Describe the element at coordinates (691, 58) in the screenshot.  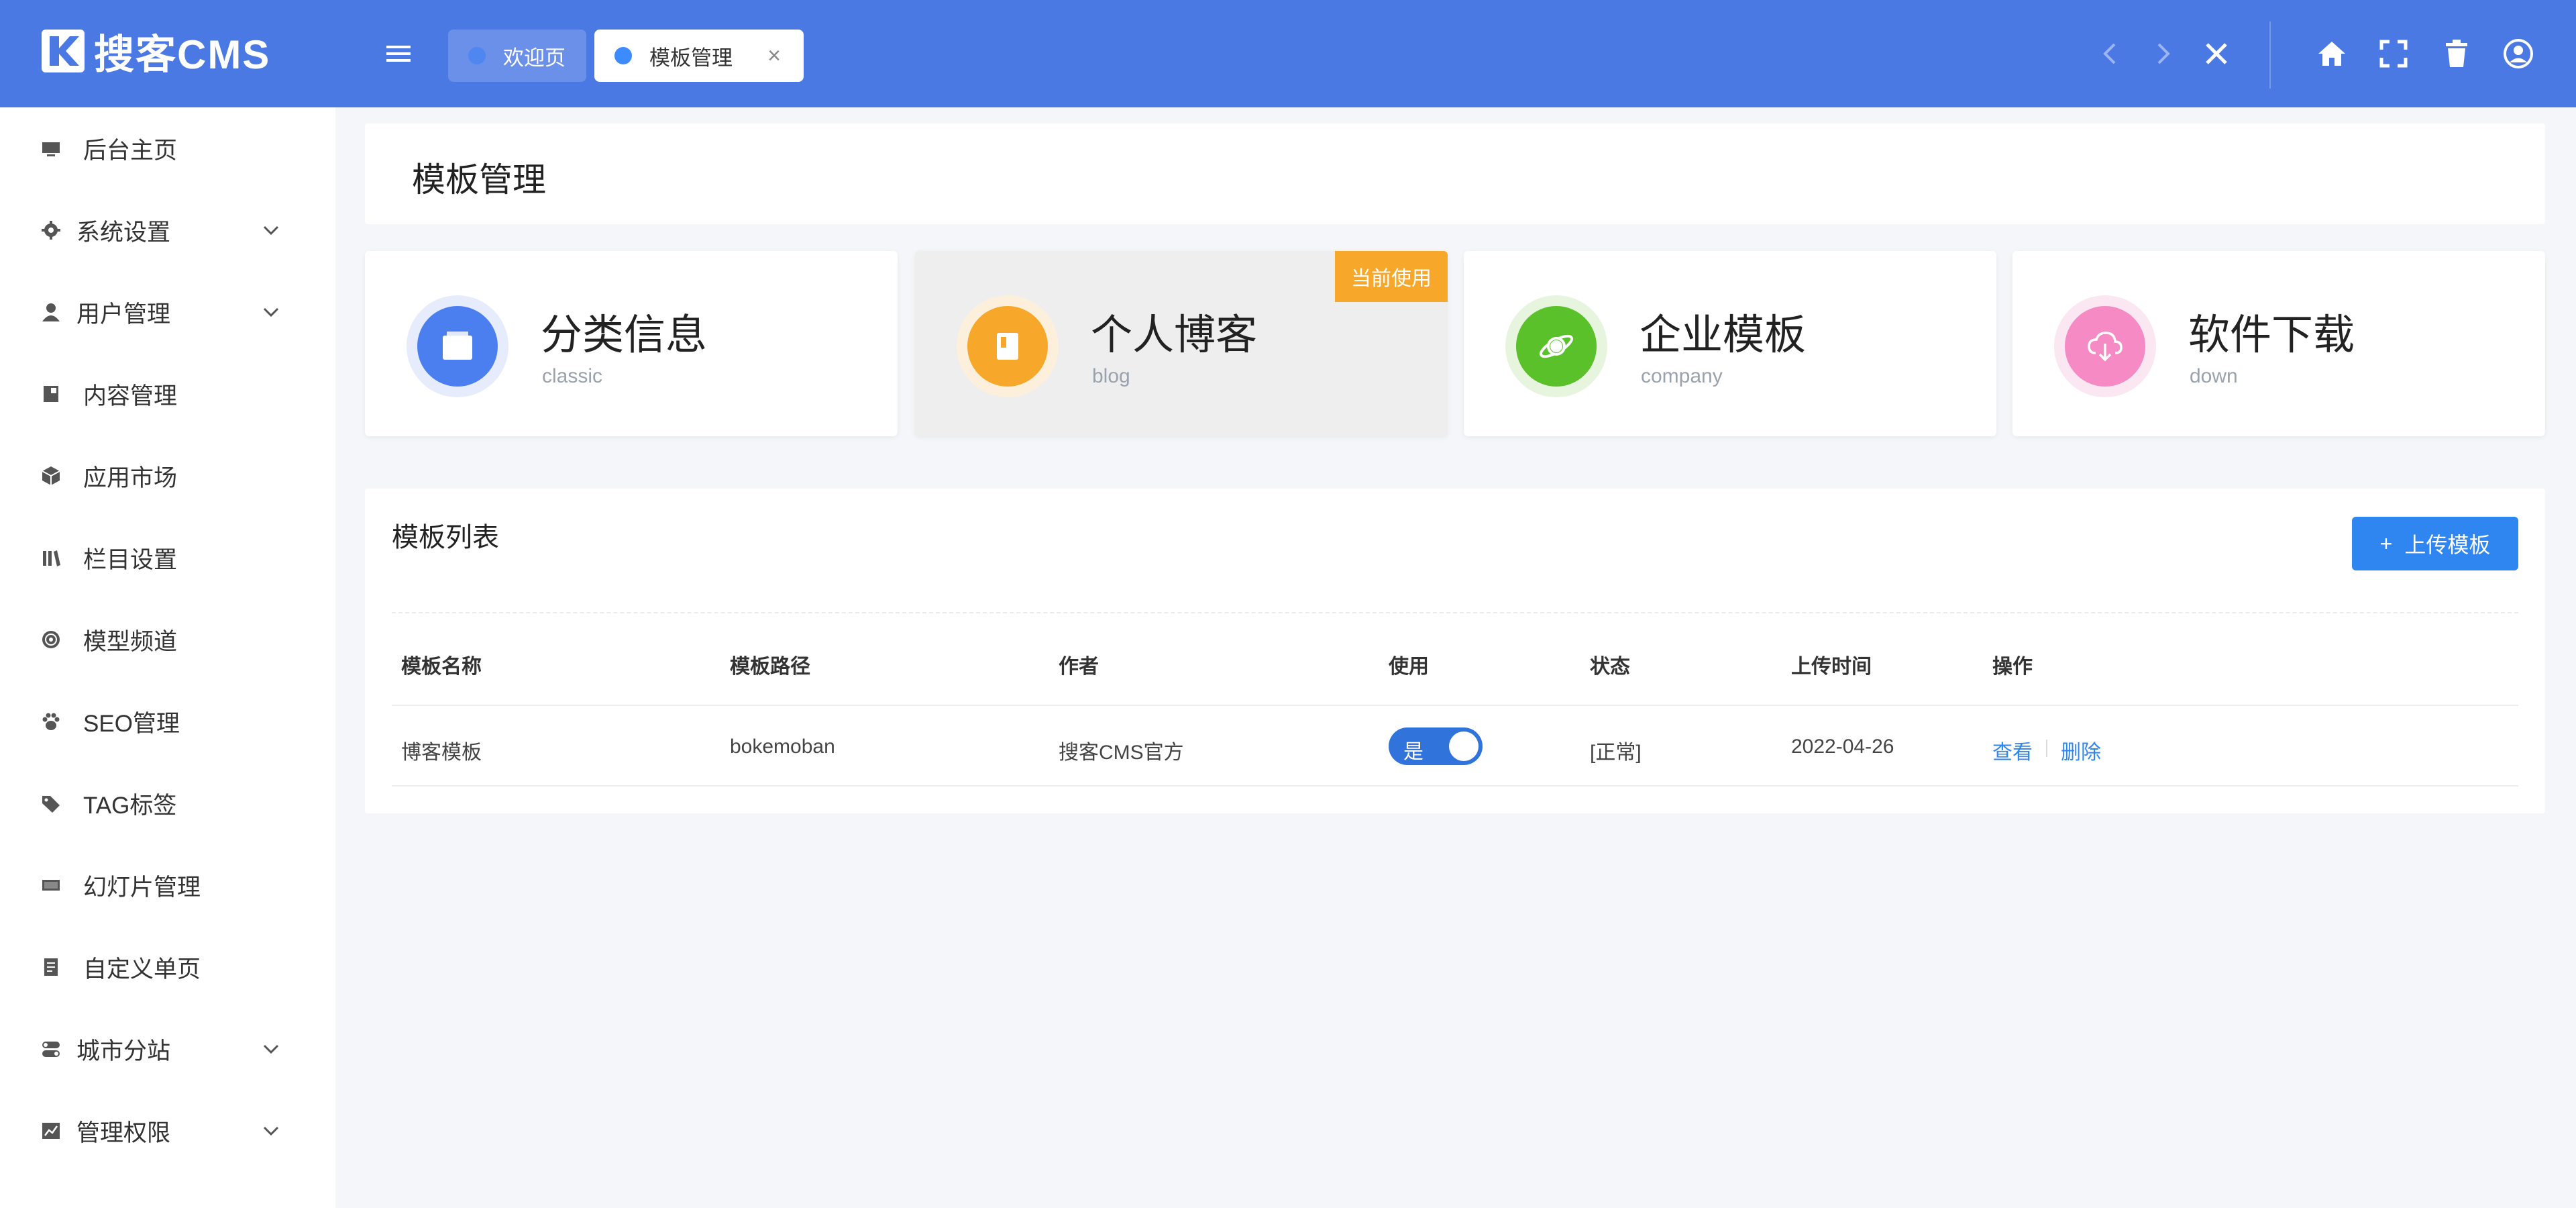
I see `tab-label: 模板管理` at that location.